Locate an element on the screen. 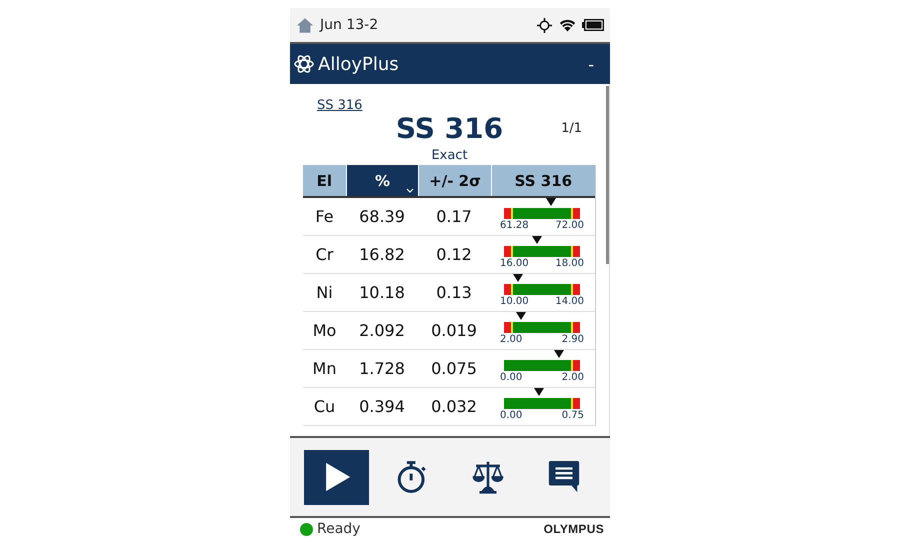 The width and height of the screenshot is (900, 550). error-cell-text: 0.032 is located at coordinates (454, 406).